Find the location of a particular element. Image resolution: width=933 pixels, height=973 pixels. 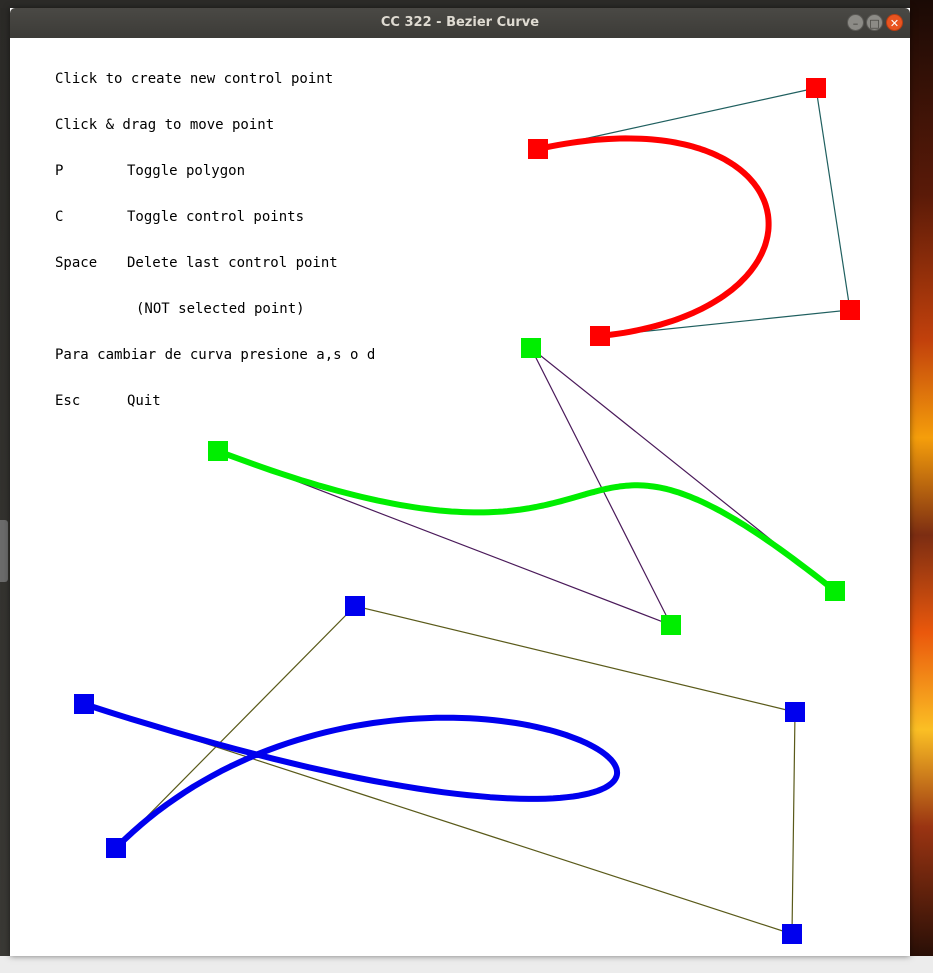

help-toggle-polygon: P Toggle polygon is located at coordinates (150, 171).